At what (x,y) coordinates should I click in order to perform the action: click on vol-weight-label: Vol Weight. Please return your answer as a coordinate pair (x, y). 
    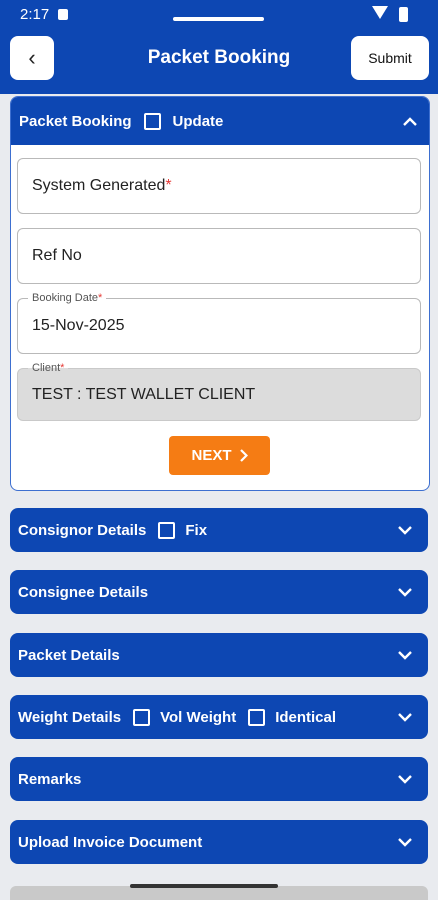
    Looking at the image, I should click on (198, 717).